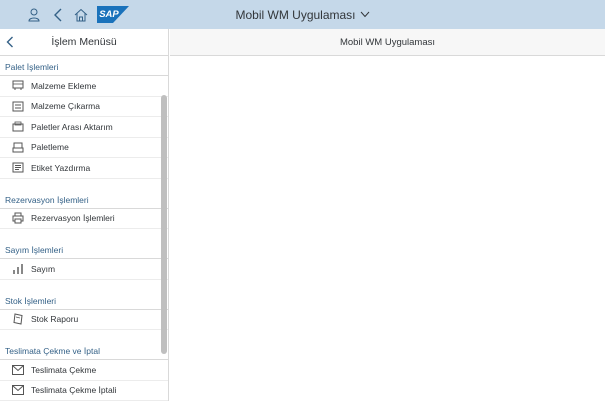 The image size is (605, 401). I want to click on user-icon, so click(34, 15).